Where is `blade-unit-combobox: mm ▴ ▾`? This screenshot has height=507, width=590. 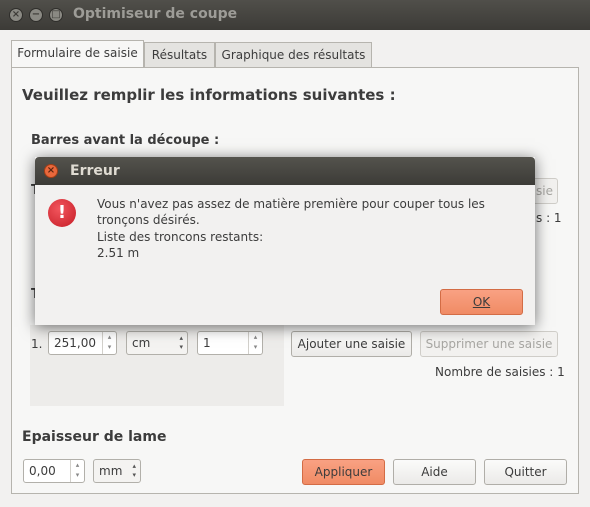 blade-unit-combobox: mm ▴ ▾ is located at coordinates (117, 471).